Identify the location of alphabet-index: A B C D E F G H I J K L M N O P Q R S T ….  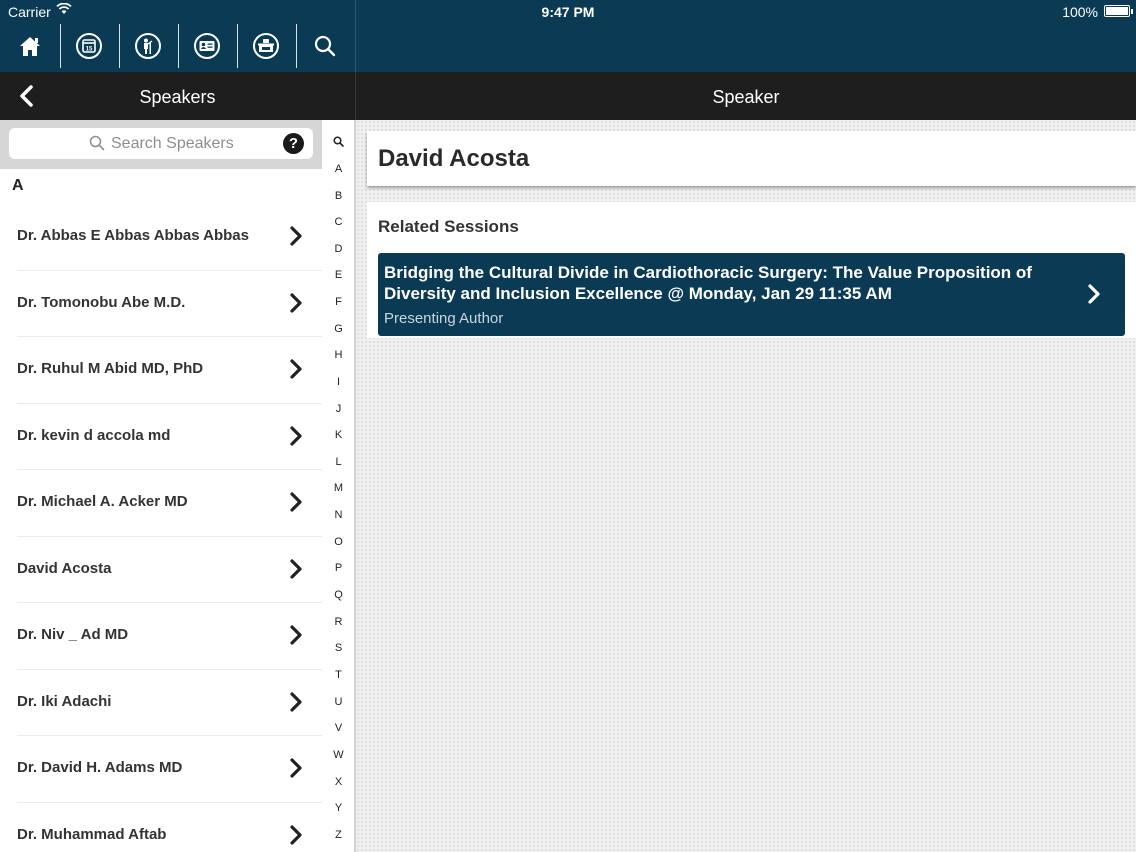
(338, 486).